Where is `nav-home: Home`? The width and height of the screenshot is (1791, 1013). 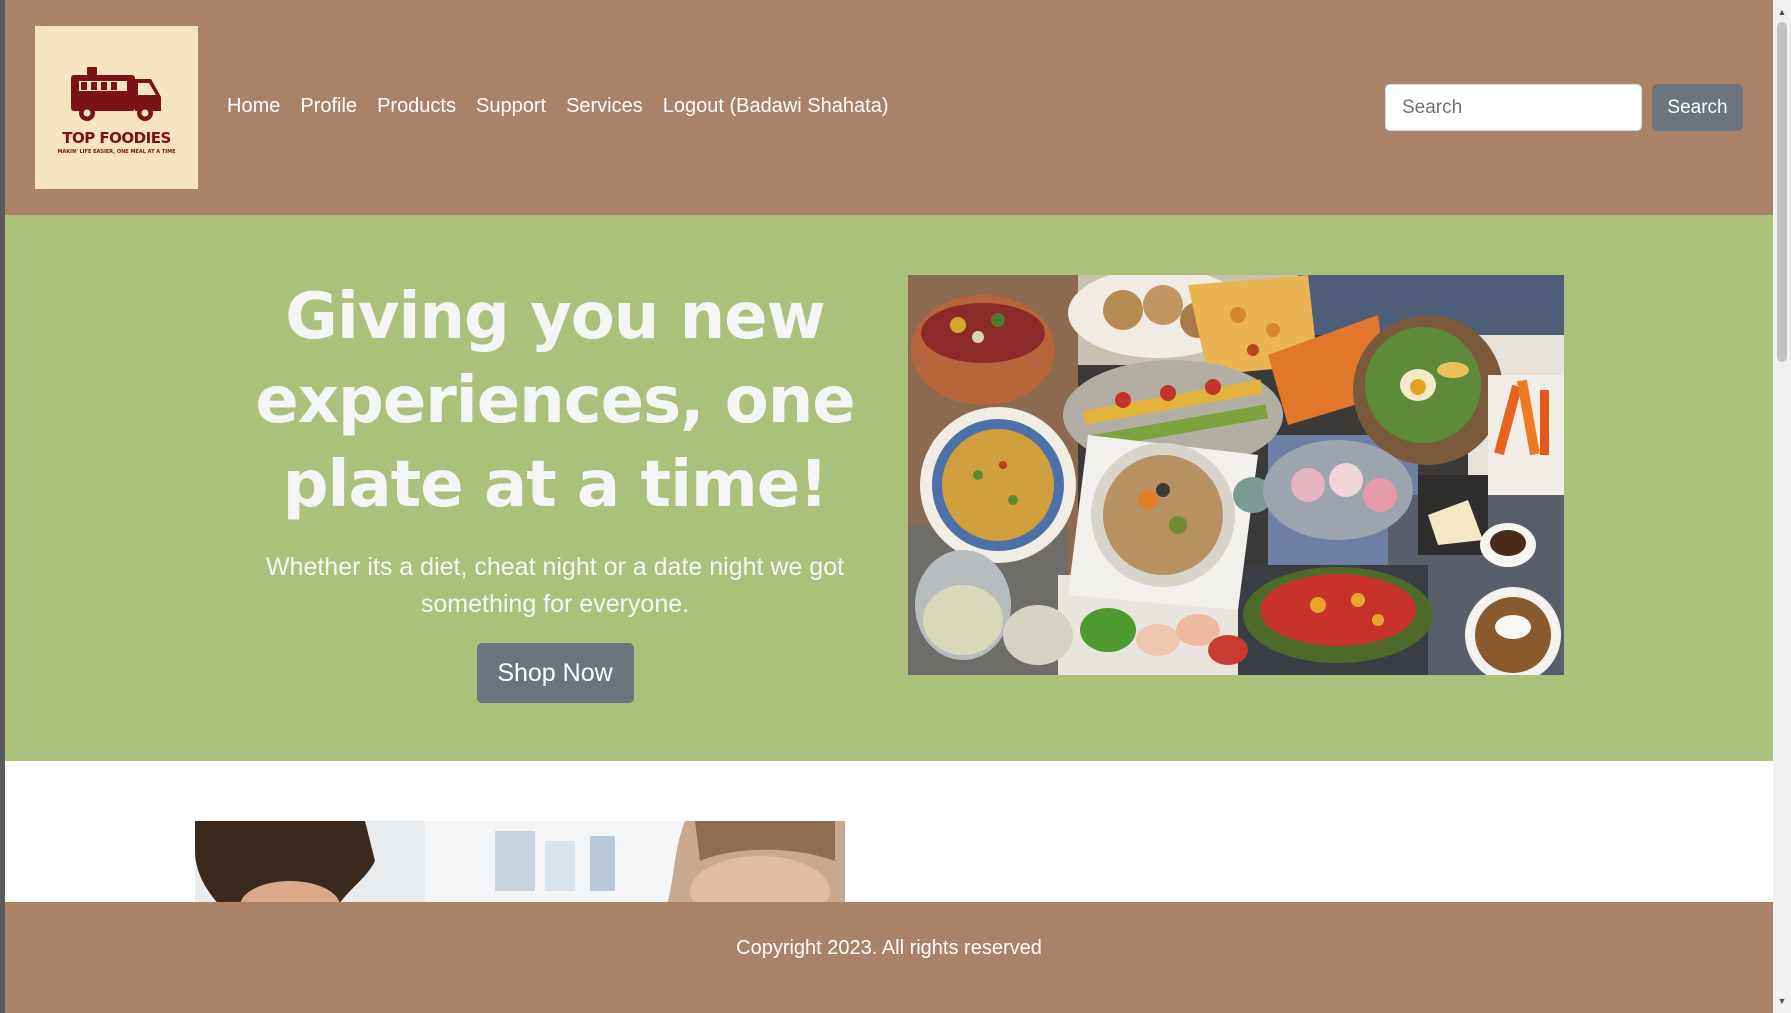 nav-home: Home is located at coordinates (253, 106).